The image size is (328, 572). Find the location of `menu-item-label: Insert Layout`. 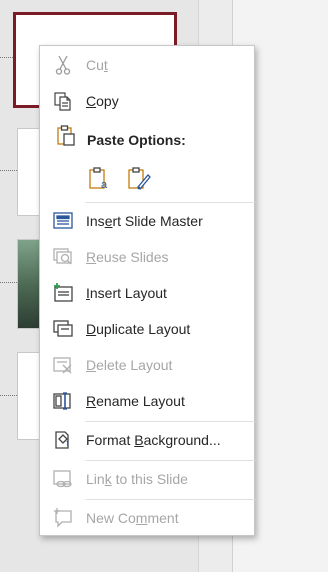

menu-item-label: Insert Layout is located at coordinates (126, 293).